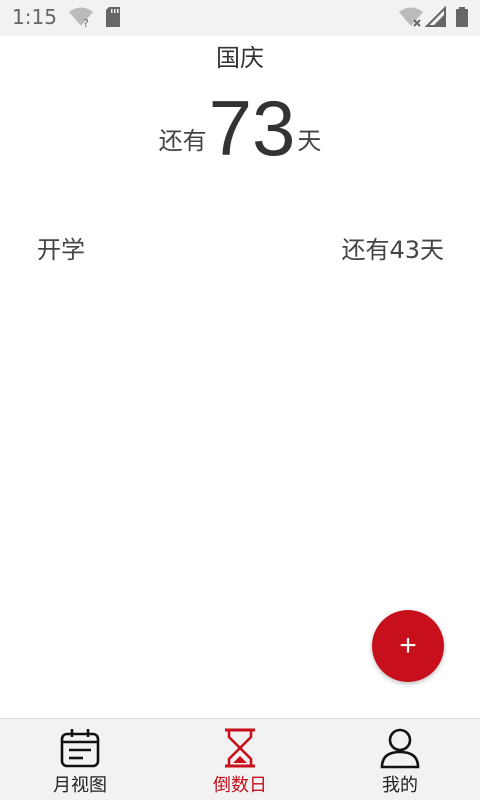  I want to click on calendar-icon, so click(80, 748).